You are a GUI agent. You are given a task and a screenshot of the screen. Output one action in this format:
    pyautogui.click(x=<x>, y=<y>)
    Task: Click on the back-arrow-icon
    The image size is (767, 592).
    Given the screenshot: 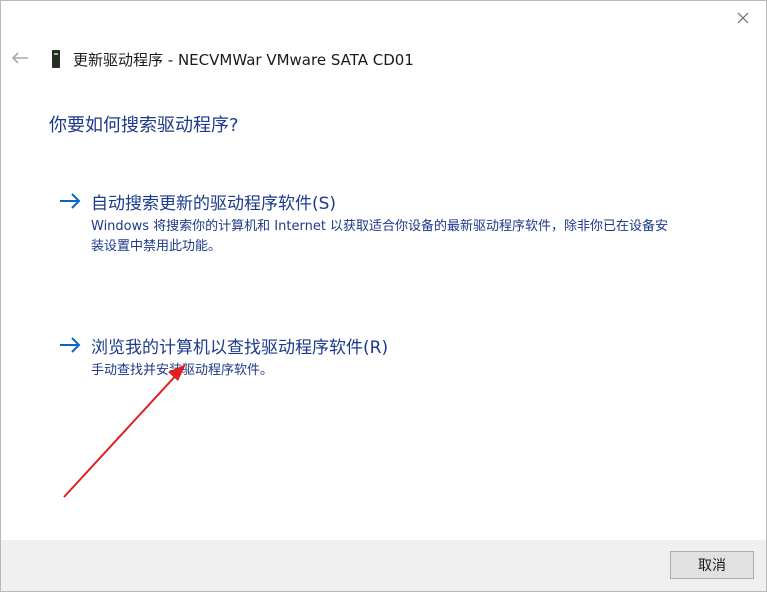 What is the action you would take?
    pyautogui.click(x=19, y=58)
    